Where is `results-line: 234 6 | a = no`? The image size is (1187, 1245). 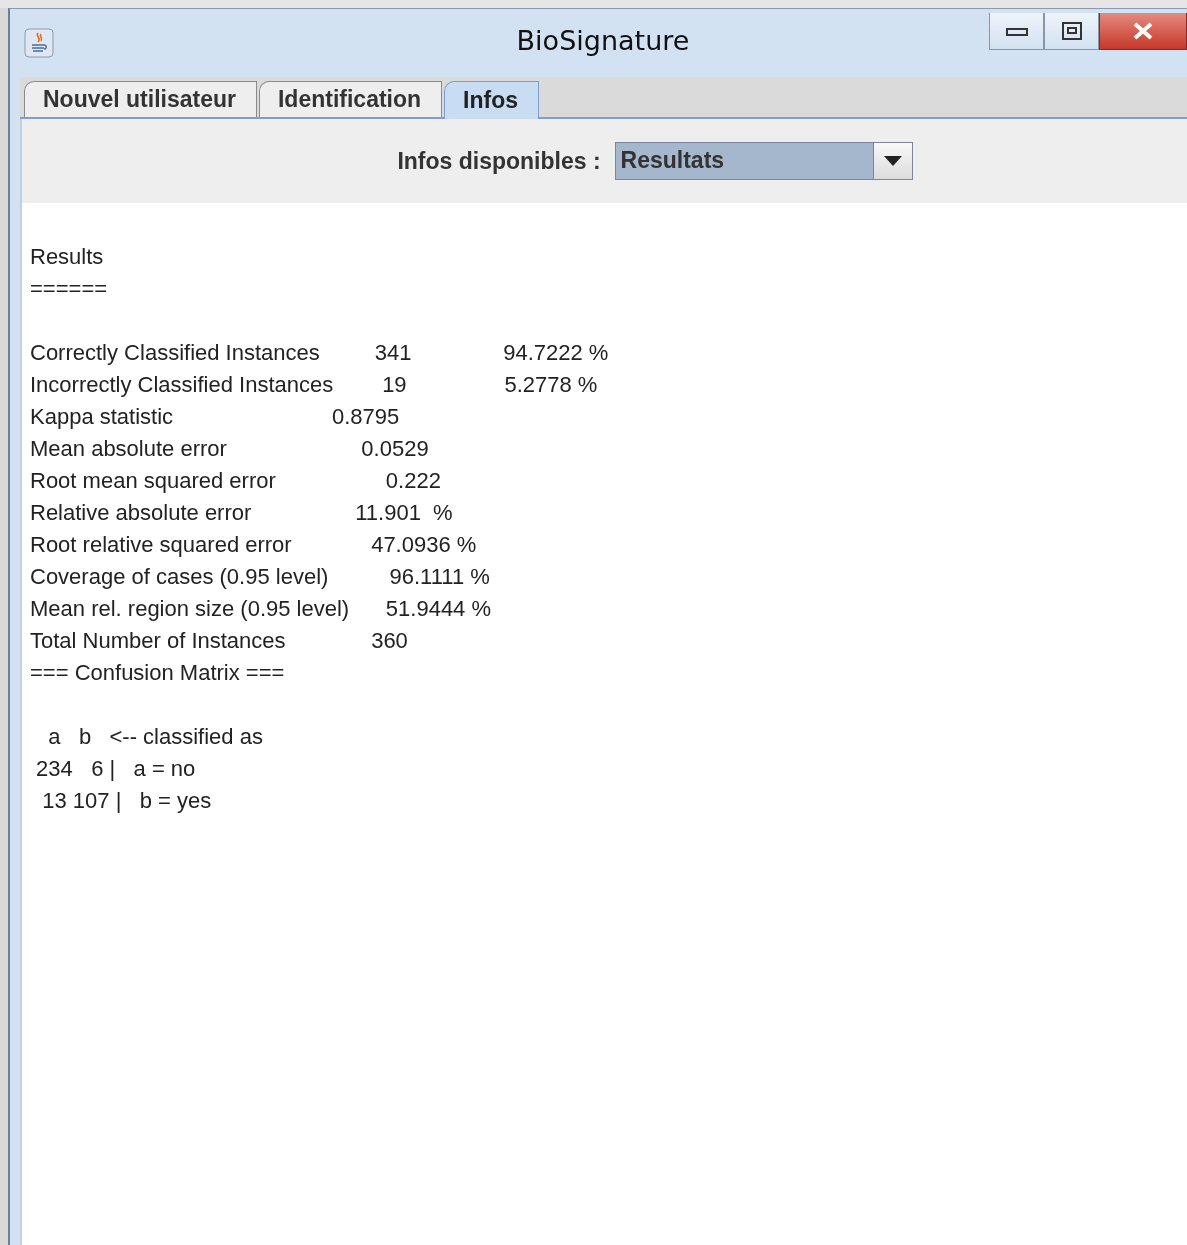
results-line: 234 6 | a = no is located at coordinates (115, 769).